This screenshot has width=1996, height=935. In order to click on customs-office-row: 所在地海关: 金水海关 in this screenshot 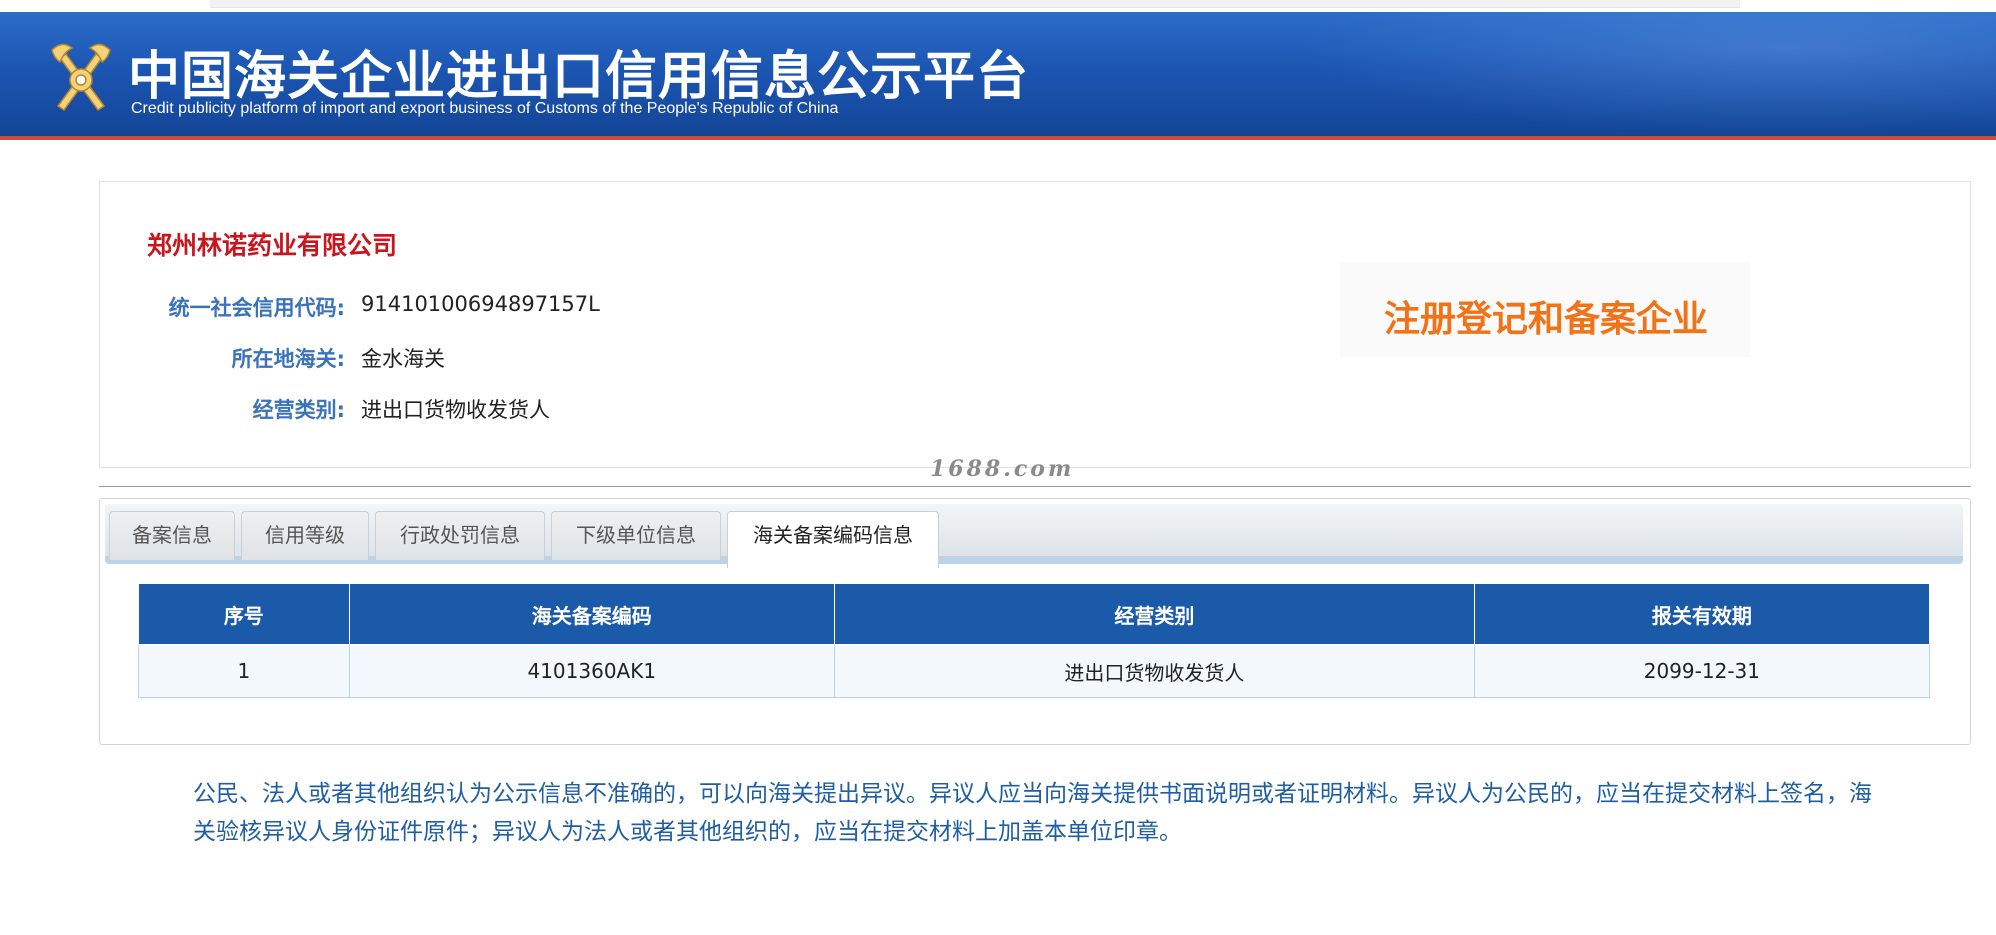, I will do `click(400, 358)`.